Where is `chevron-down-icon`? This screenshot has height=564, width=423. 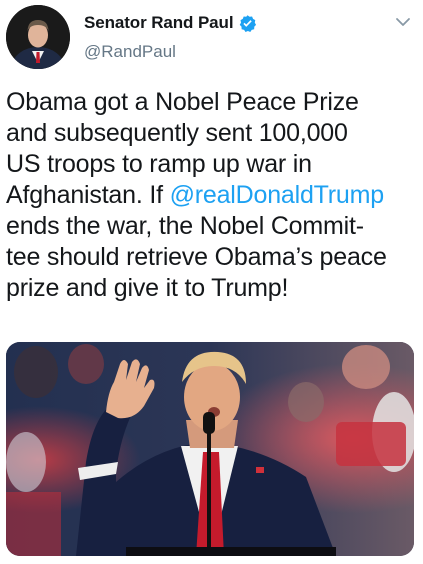 chevron-down-icon is located at coordinates (403, 22).